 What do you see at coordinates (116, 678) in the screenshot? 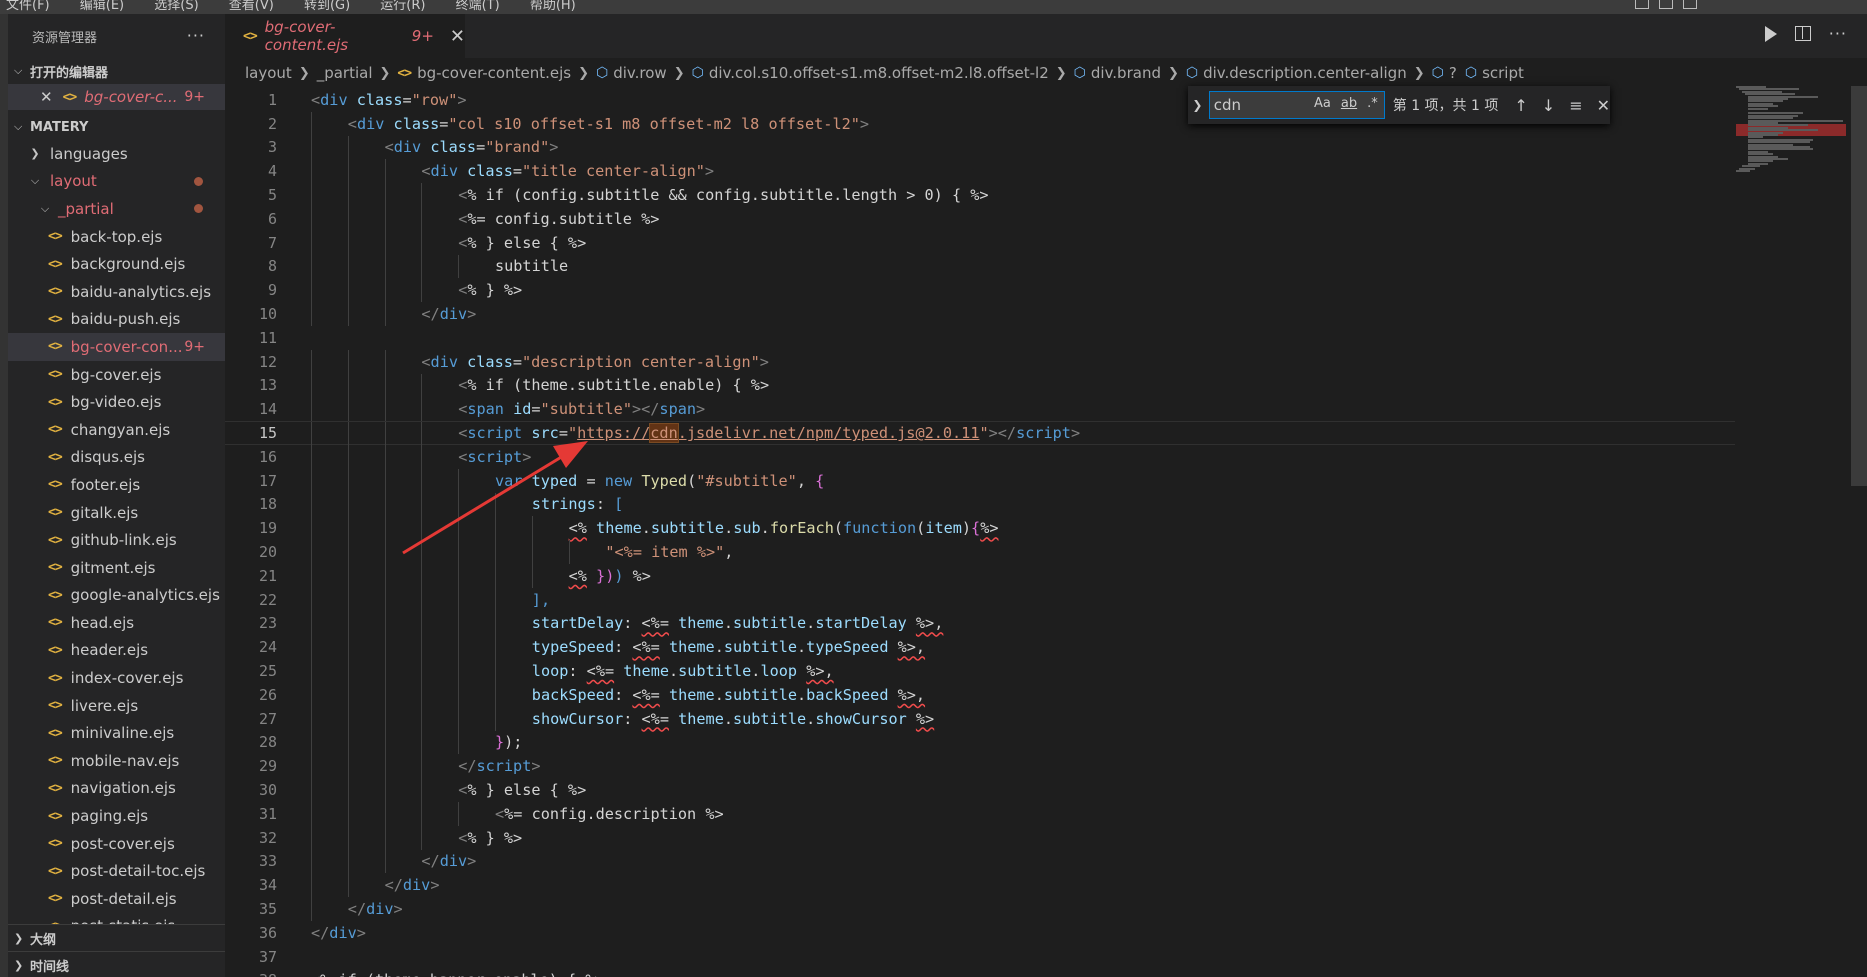
I see `file-item: <> index-cover.ejs` at bounding box center [116, 678].